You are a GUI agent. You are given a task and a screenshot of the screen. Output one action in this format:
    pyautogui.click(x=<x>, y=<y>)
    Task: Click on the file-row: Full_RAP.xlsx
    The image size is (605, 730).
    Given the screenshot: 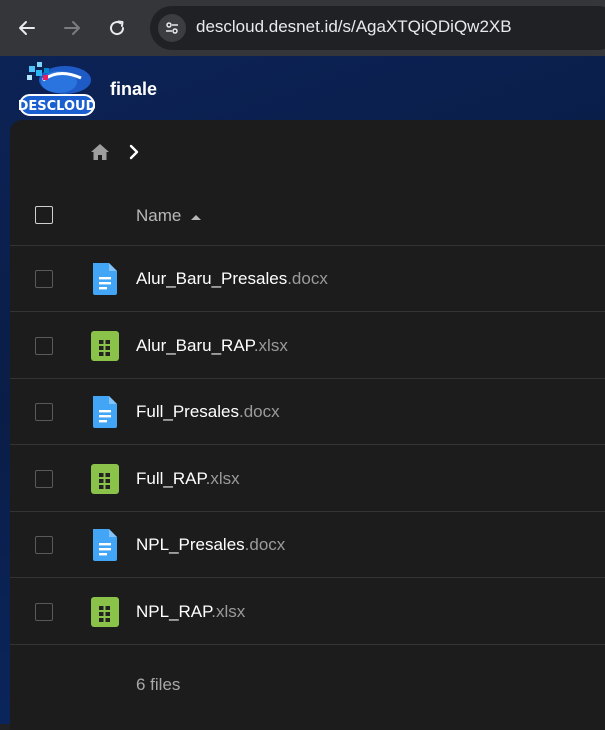 What is the action you would take?
    pyautogui.click(x=307, y=479)
    